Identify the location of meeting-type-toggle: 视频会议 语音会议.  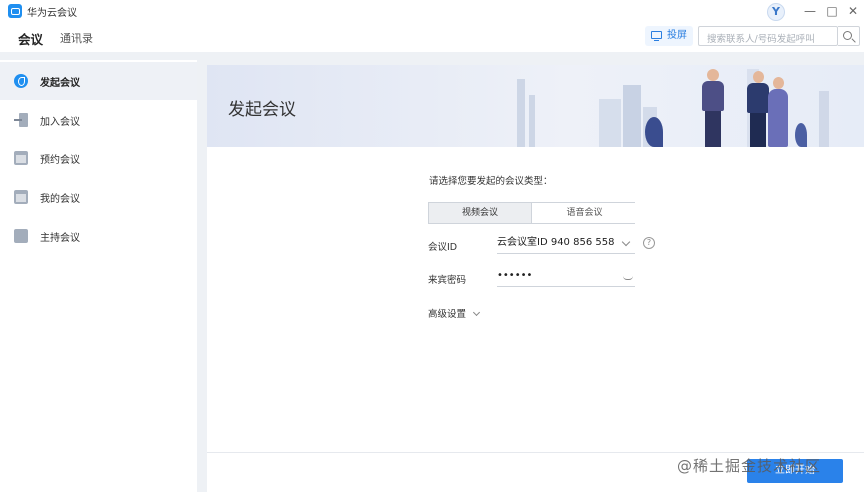
(532, 213).